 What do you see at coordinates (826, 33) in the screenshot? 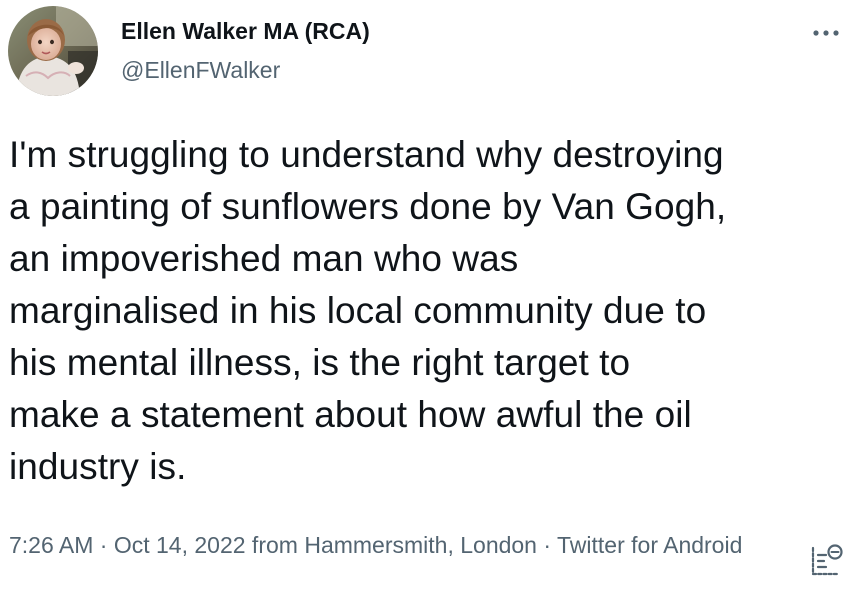
I see `more-icon` at bounding box center [826, 33].